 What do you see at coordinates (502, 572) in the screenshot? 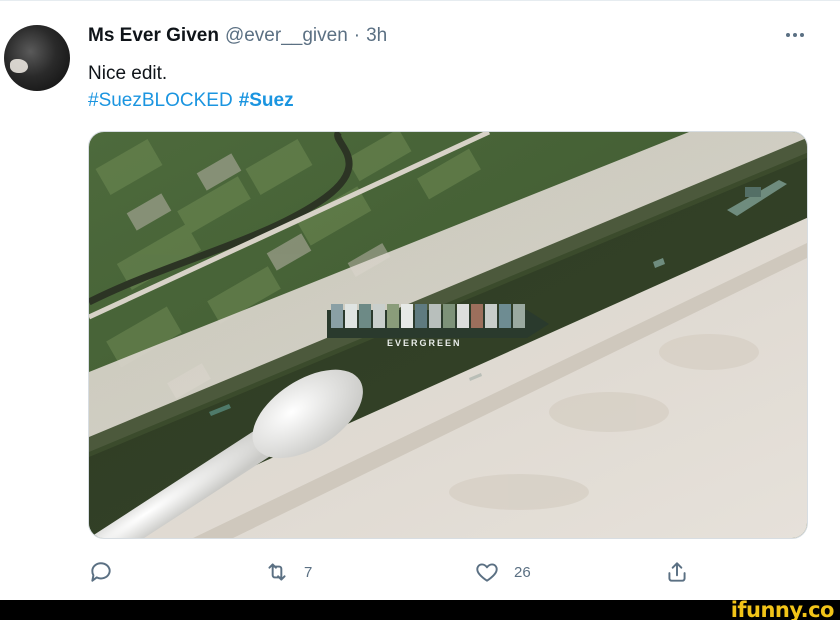
I see `like-button: 26` at bounding box center [502, 572].